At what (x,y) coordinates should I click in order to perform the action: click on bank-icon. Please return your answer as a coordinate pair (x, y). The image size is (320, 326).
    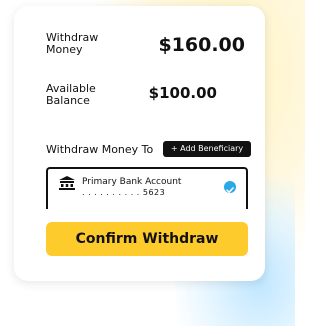
    Looking at the image, I should click on (67, 184).